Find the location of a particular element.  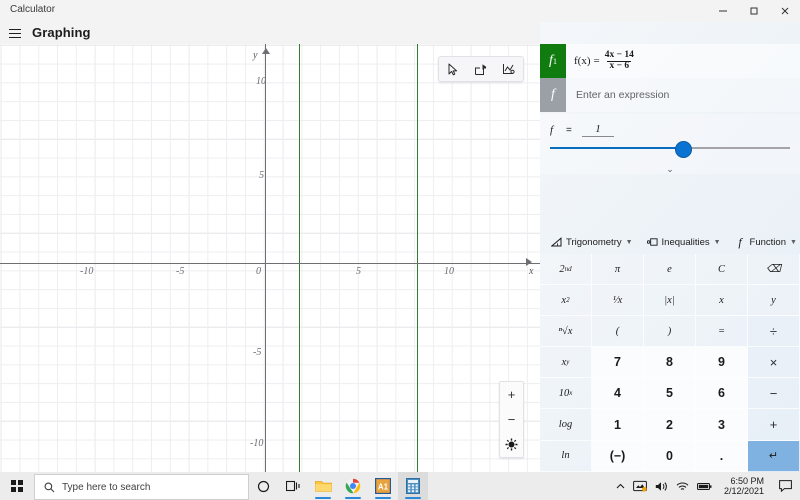

y-tick-label: -5 is located at coordinates (257, 352).